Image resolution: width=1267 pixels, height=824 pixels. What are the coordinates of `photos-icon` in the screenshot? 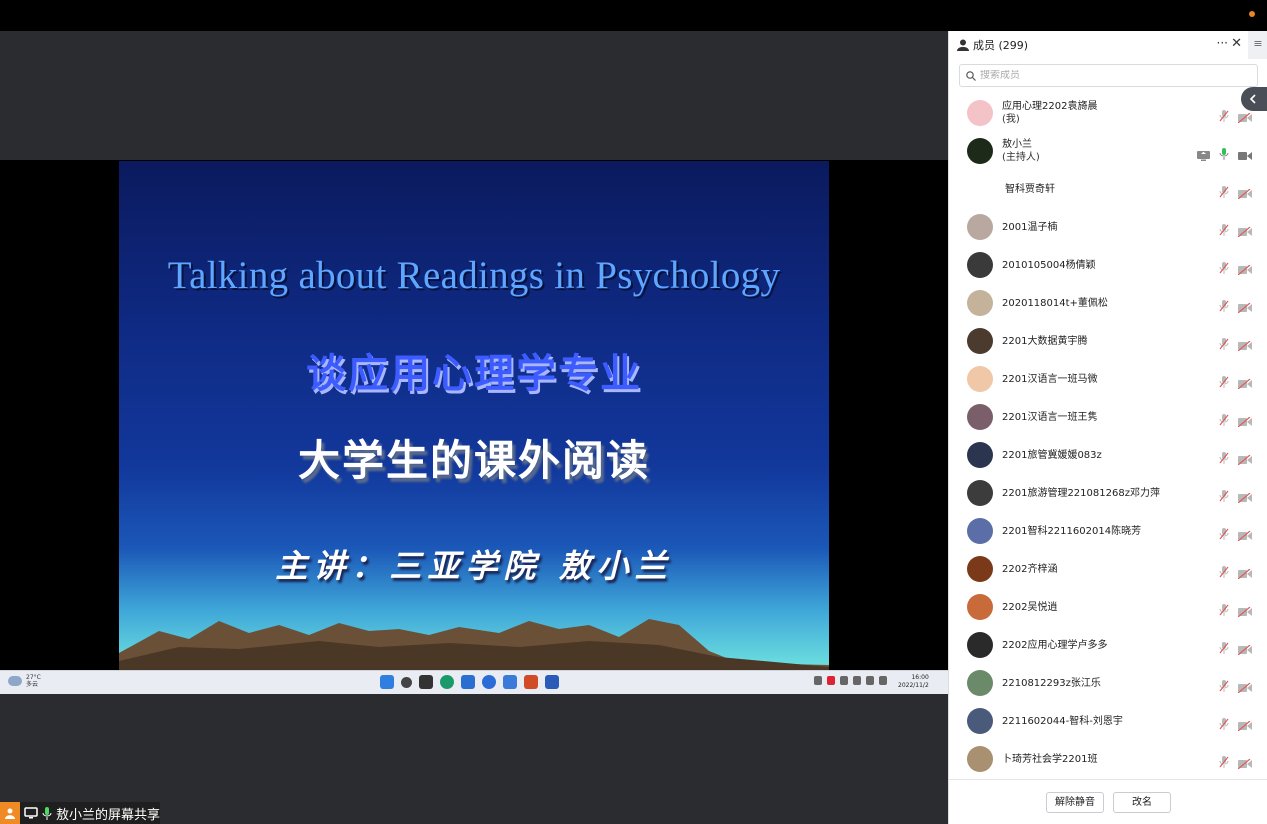 It's located at (510, 682).